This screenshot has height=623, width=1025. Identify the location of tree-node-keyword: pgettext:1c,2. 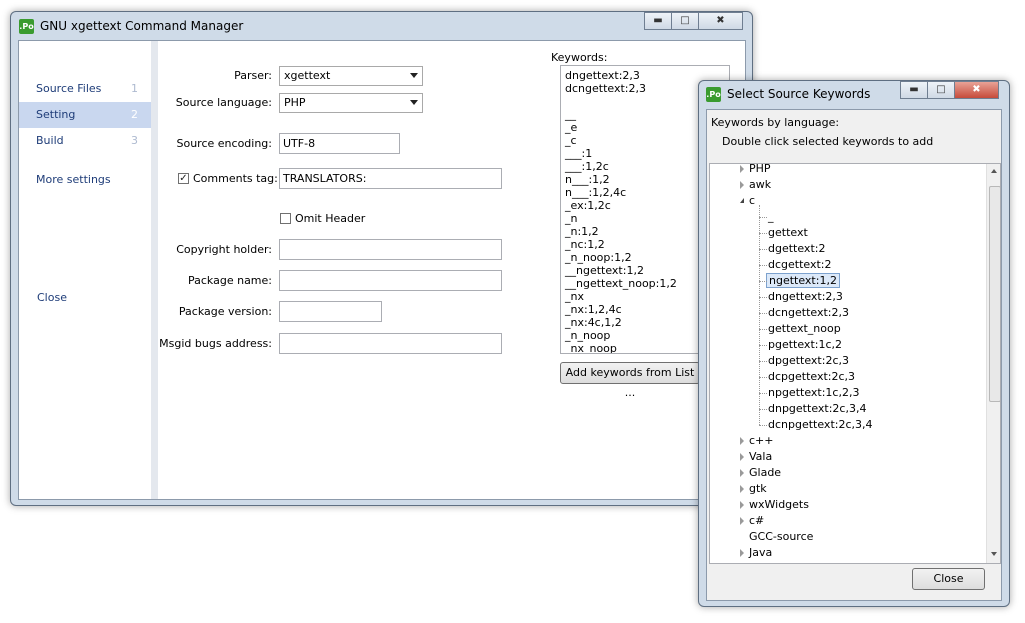
(805, 345).